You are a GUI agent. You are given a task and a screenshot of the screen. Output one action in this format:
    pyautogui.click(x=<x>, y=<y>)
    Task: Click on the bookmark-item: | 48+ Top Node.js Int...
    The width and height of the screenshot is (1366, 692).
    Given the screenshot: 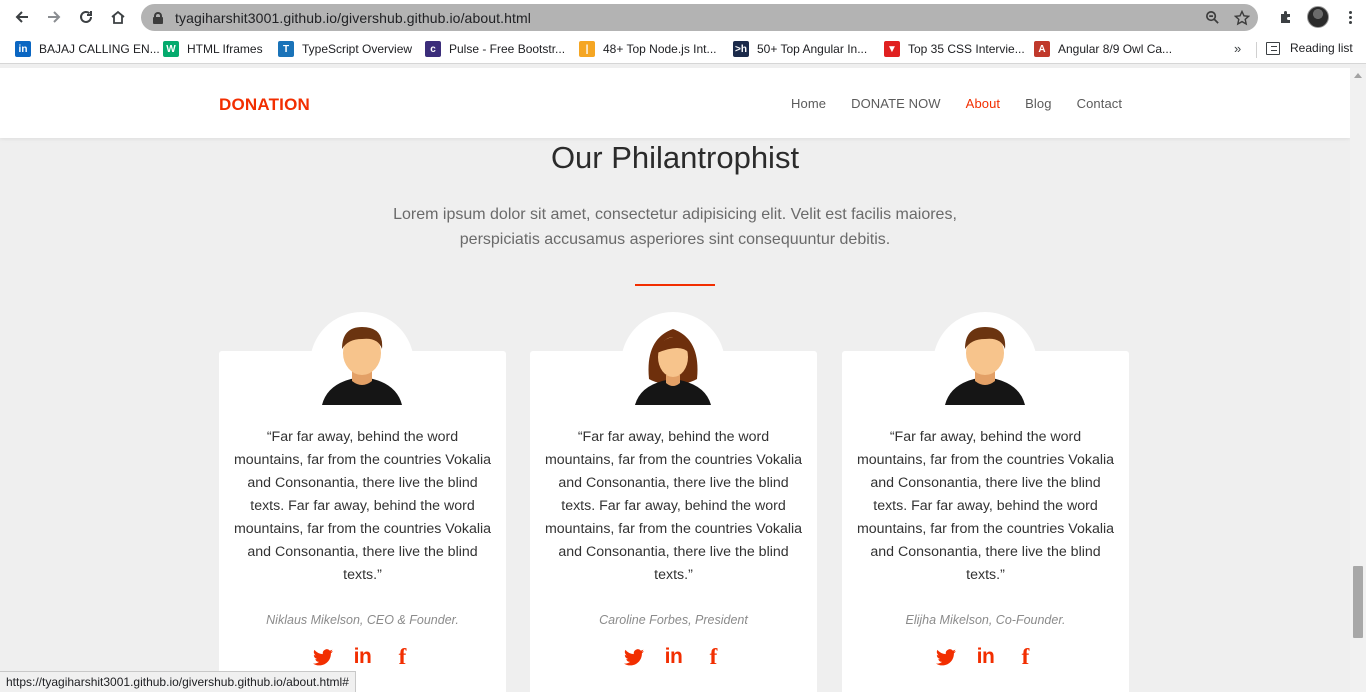 What is the action you would take?
    pyautogui.click(x=648, y=49)
    